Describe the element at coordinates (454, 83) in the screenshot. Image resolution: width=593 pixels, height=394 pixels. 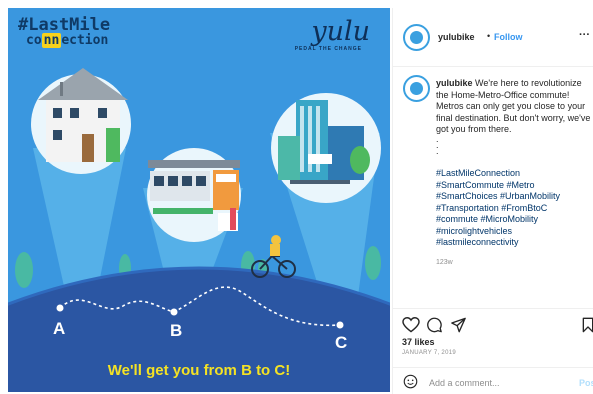
I see `caption-username: yulubike` at that location.